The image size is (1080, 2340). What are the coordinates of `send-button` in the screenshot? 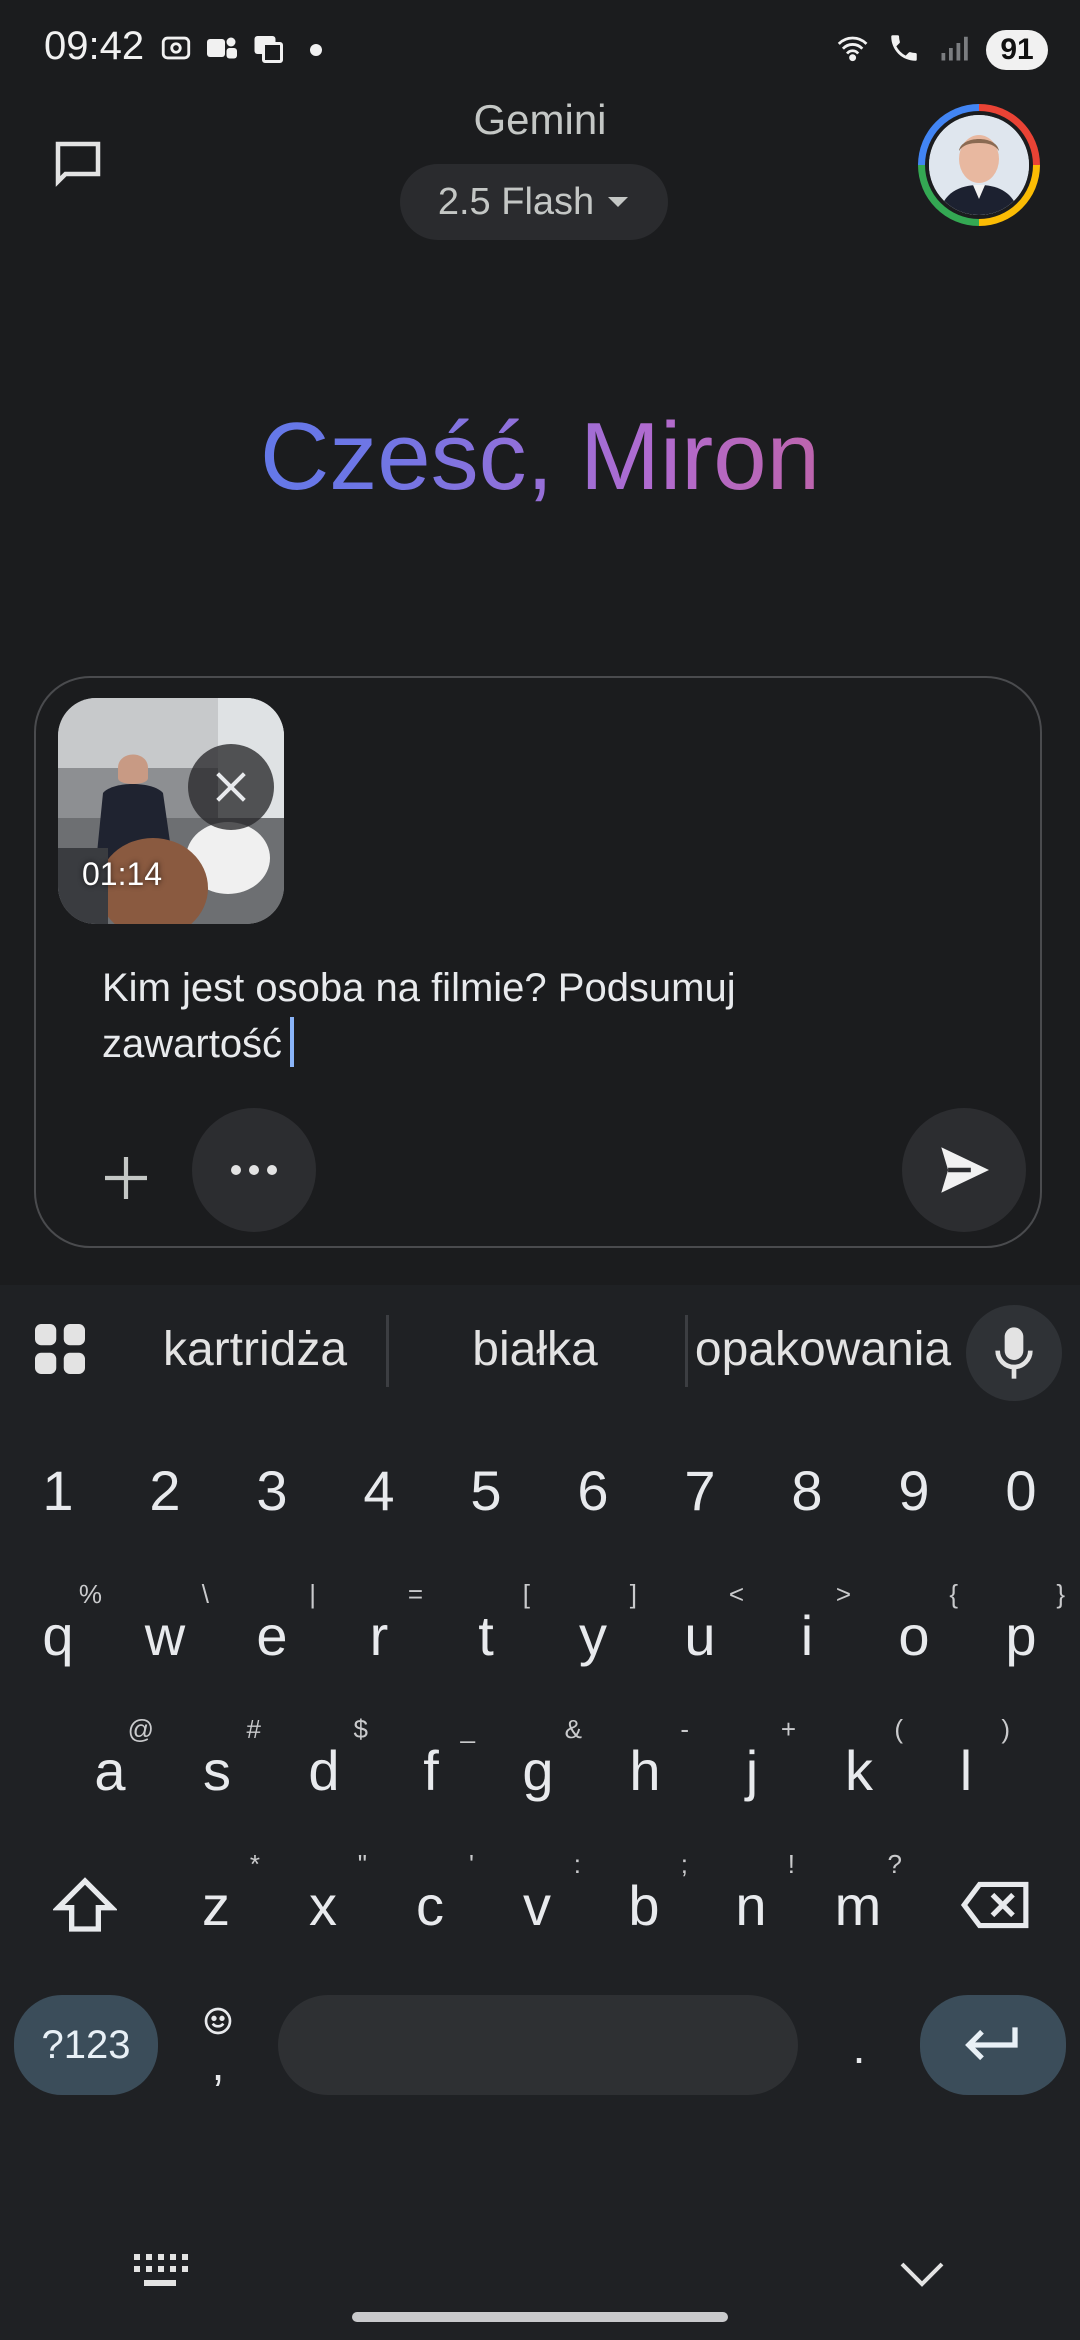 It's located at (964, 1170).